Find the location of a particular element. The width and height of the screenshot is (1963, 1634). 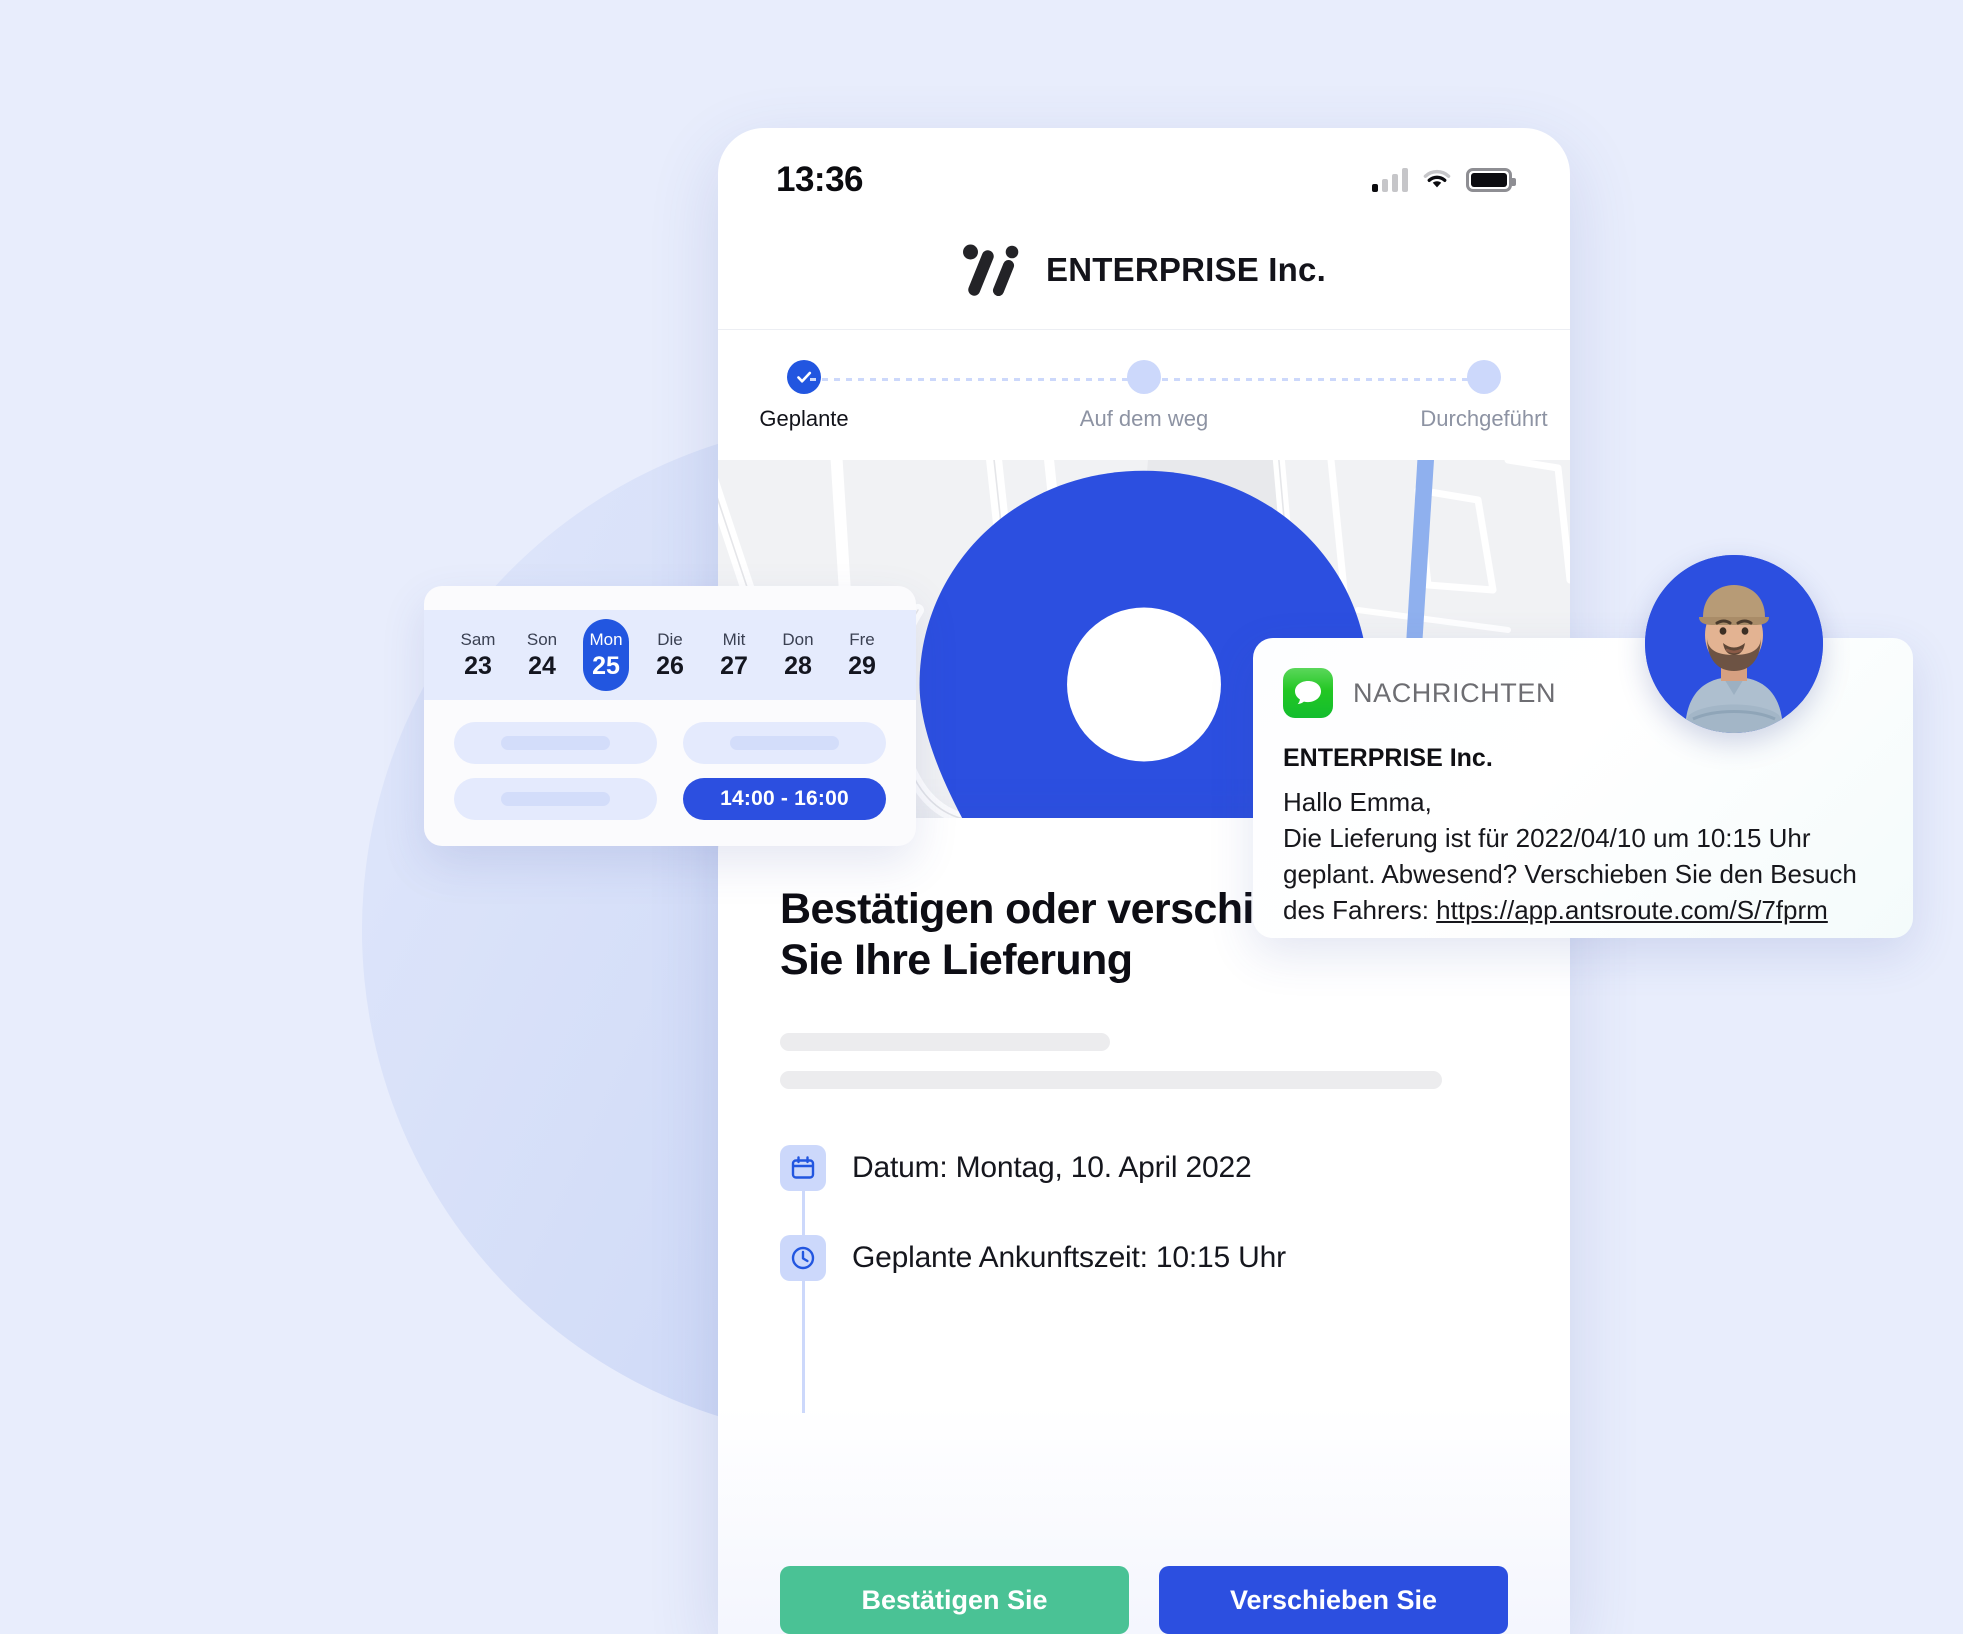

calendar-day-number: 23 is located at coordinates (478, 665).